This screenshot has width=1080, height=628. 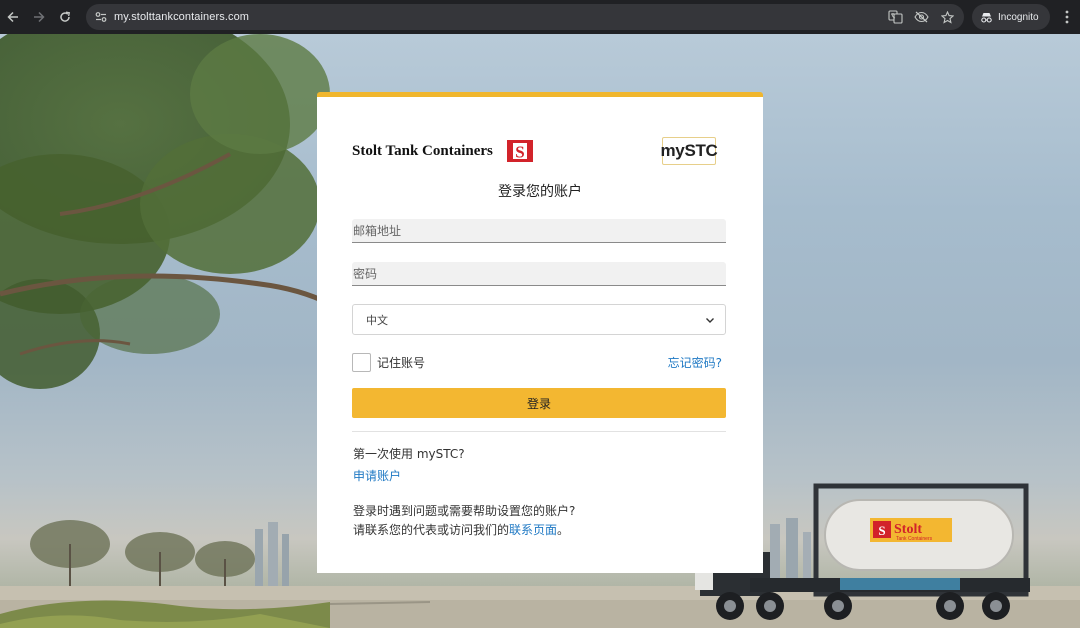 I want to click on remember-checkbox, so click(x=361, y=362).